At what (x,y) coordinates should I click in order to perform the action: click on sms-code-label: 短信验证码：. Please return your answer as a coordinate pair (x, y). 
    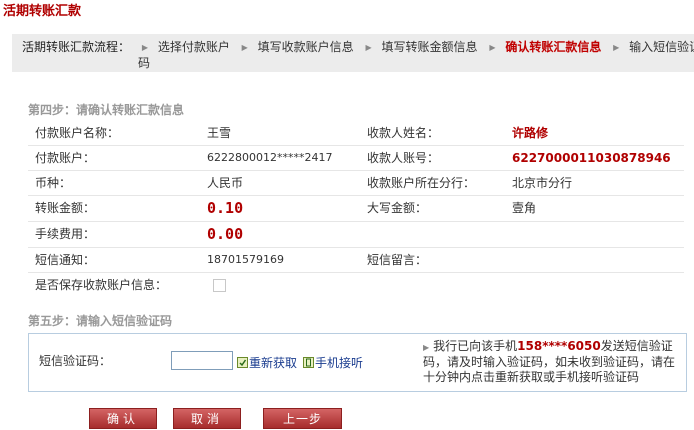
    Looking at the image, I should click on (75, 361).